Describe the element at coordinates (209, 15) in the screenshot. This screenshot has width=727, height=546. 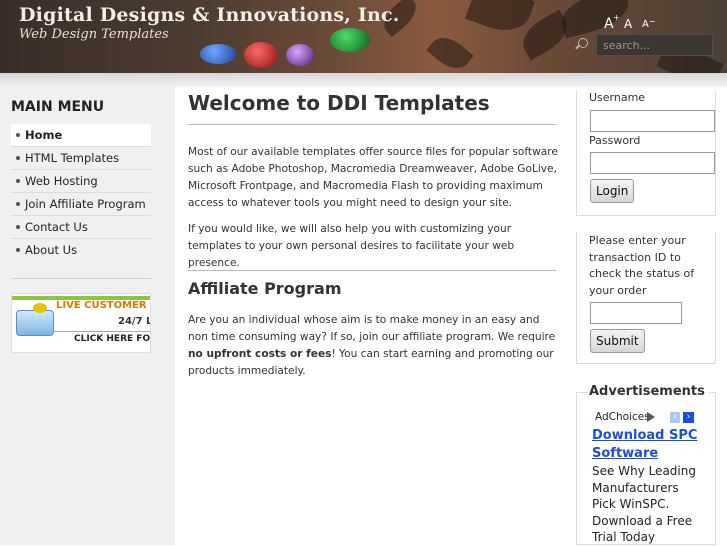
I see `site-title: Digital Designs & Innovations, Inc.` at that location.